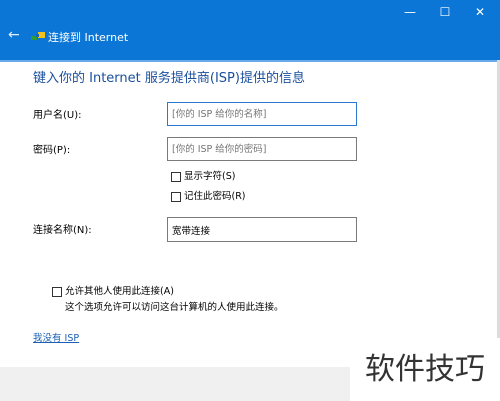 The width and height of the screenshot is (500, 401). What do you see at coordinates (209, 177) in the screenshot?
I see `show-characters-label: 显示字符(S)` at bounding box center [209, 177].